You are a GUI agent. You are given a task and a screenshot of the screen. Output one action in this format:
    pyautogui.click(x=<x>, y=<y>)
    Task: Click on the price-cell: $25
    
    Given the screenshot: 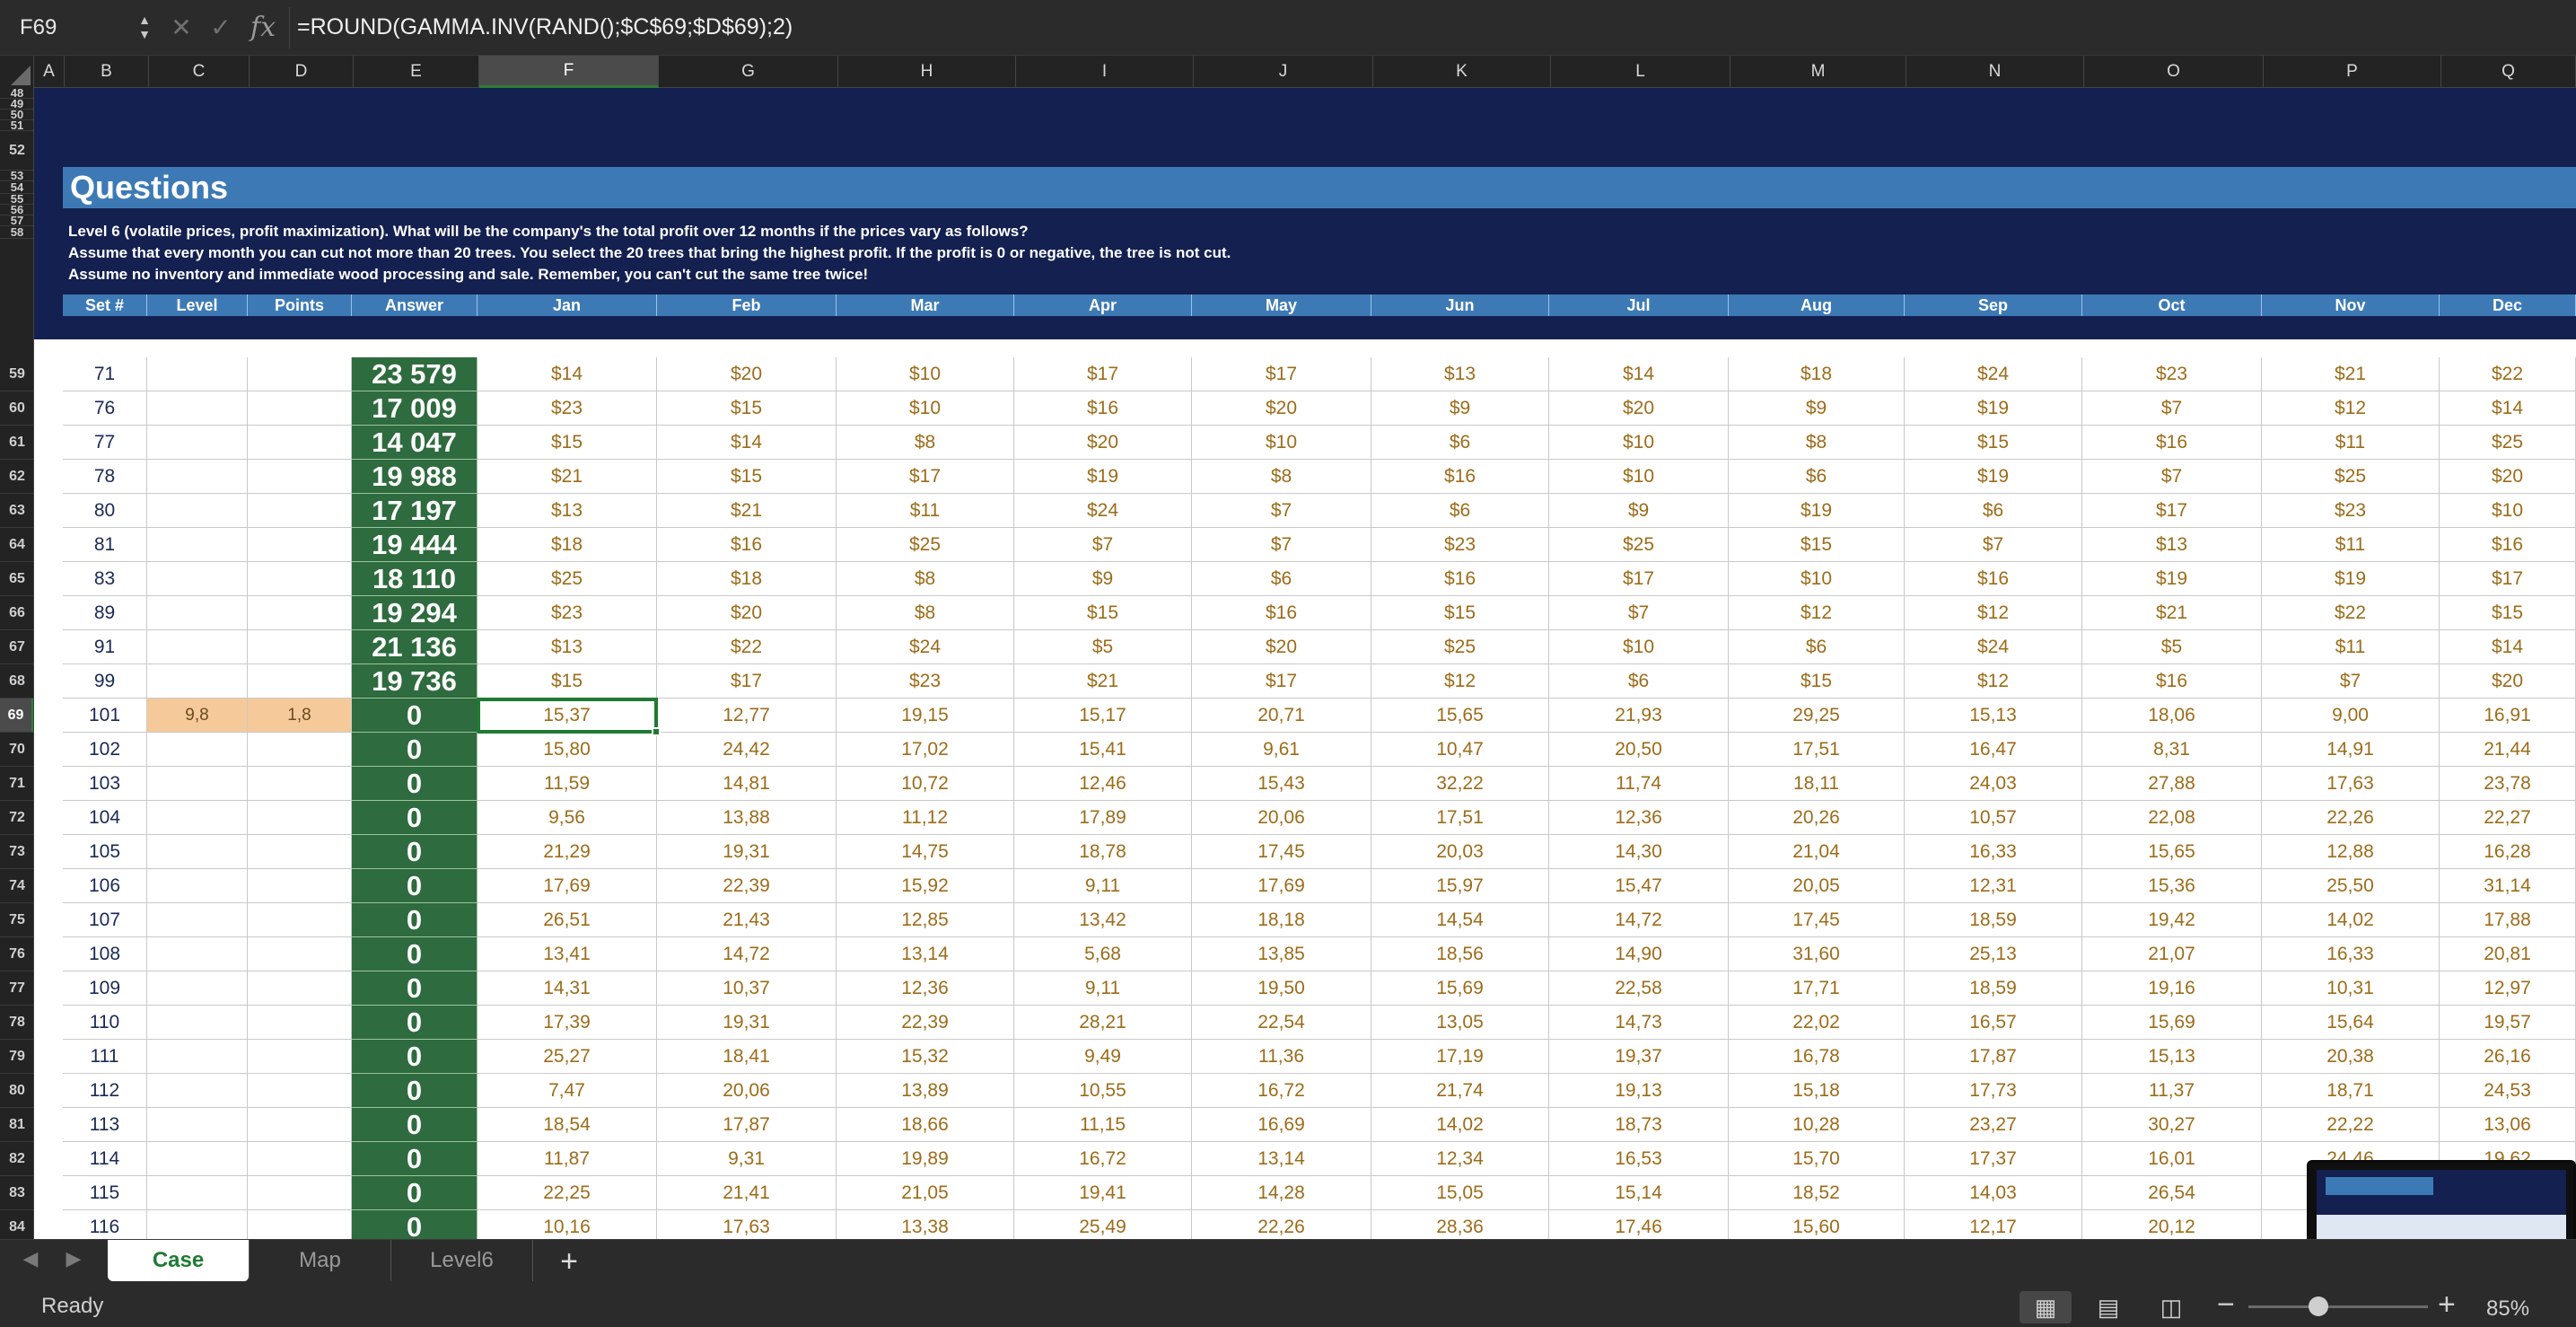 What is the action you would take?
    pyautogui.click(x=925, y=545)
    